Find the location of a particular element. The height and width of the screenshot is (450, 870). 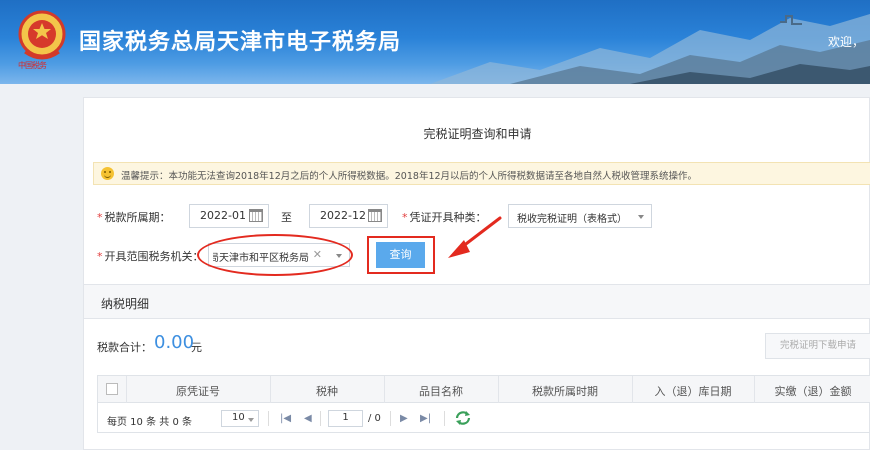

total-pages: / 0 is located at coordinates (374, 418).